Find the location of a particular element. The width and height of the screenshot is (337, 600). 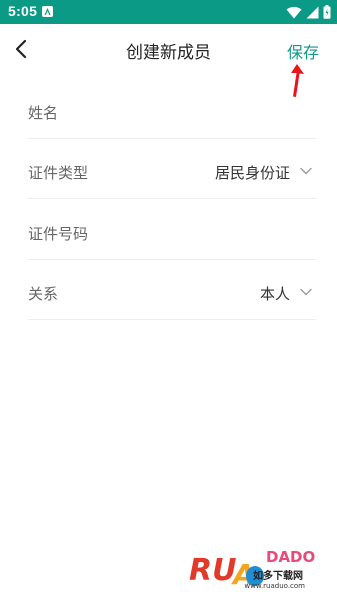

signal-icon is located at coordinates (312, 12).